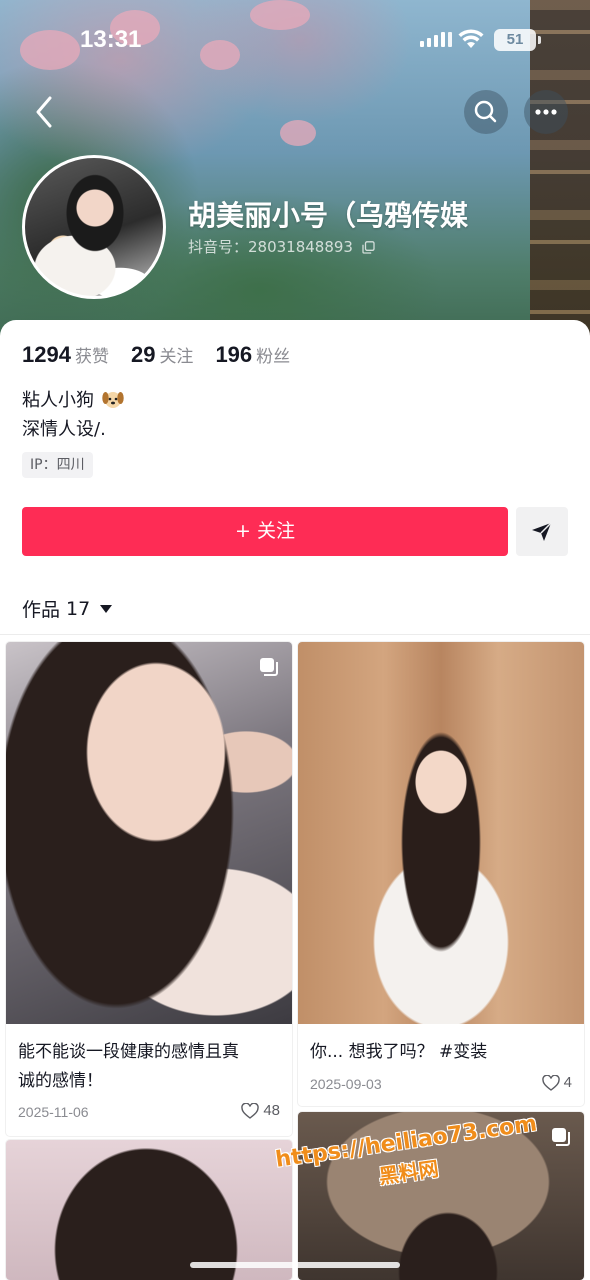  I want to click on post-card, so click(149, 1210).